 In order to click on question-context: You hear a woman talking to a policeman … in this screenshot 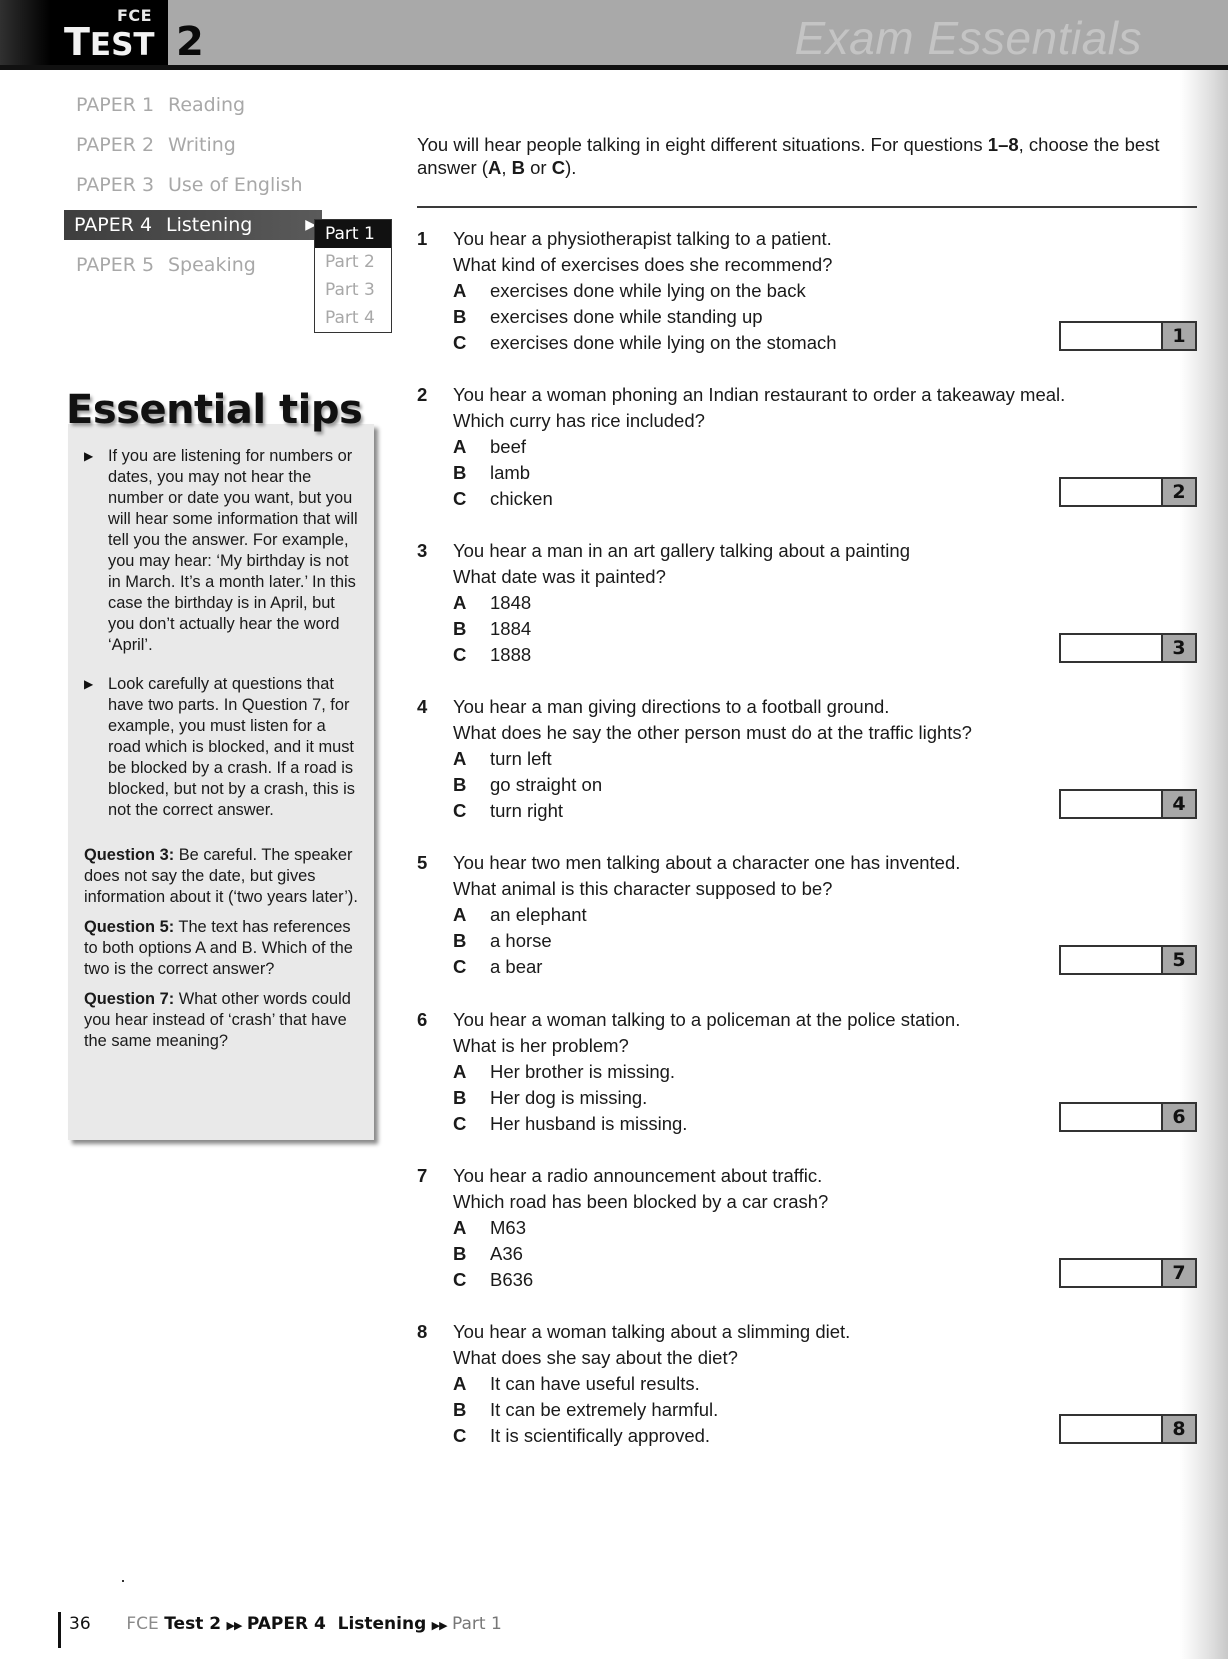, I will do `click(707, 1019)`.